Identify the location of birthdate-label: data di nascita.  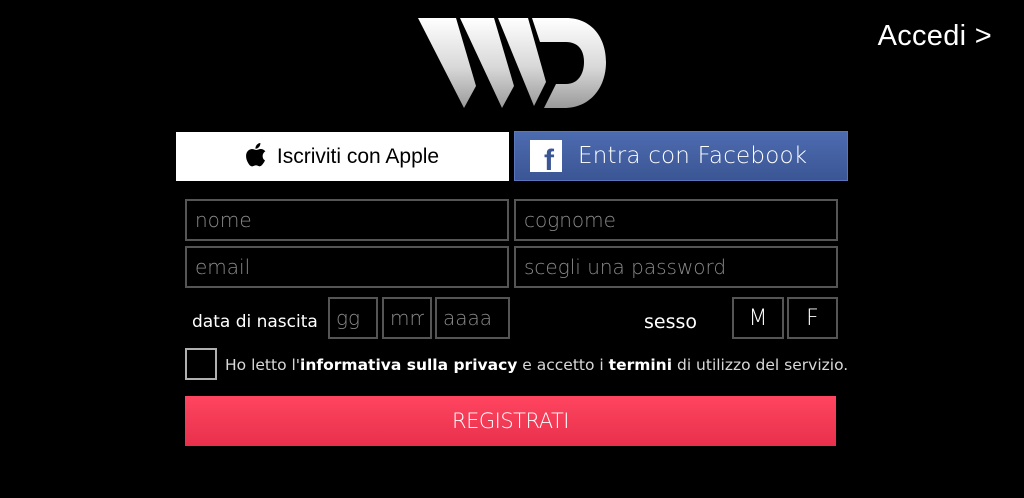
(255, 322).